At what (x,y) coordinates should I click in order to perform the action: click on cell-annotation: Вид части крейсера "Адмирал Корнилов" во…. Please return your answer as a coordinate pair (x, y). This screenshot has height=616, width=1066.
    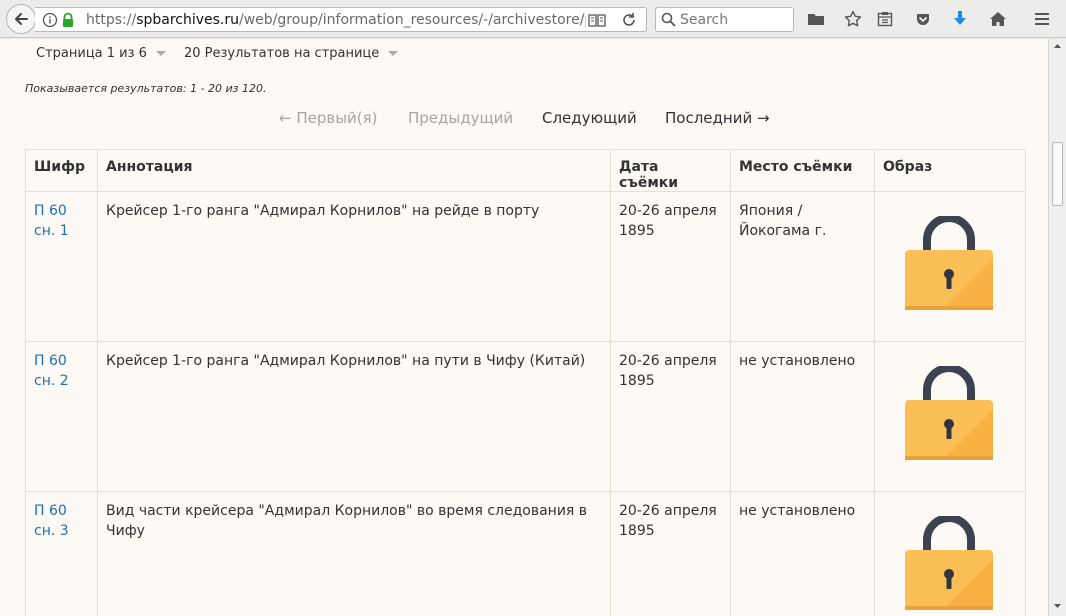
    Looking at the image, I should click on (354, 553).